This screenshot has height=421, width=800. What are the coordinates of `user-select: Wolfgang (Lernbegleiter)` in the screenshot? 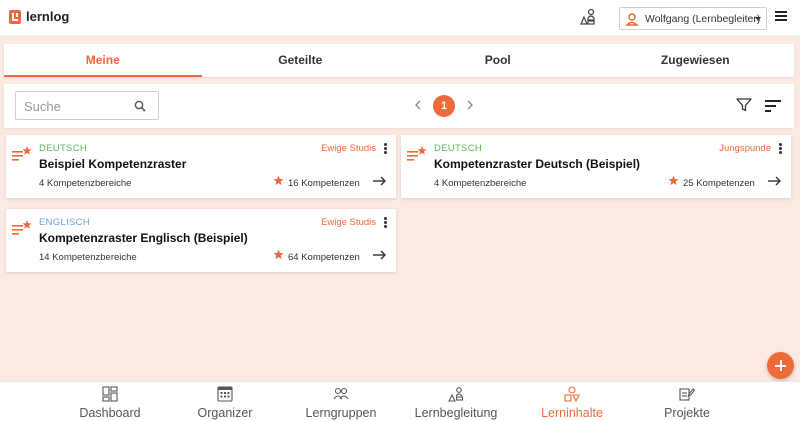 It's located at (693, 18).